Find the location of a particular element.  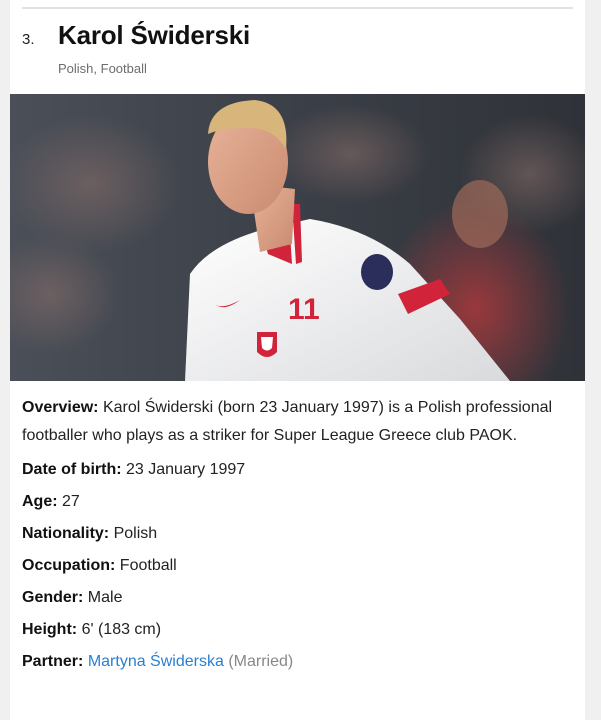

fact-label: Height: is located at coordinates (50, 629).